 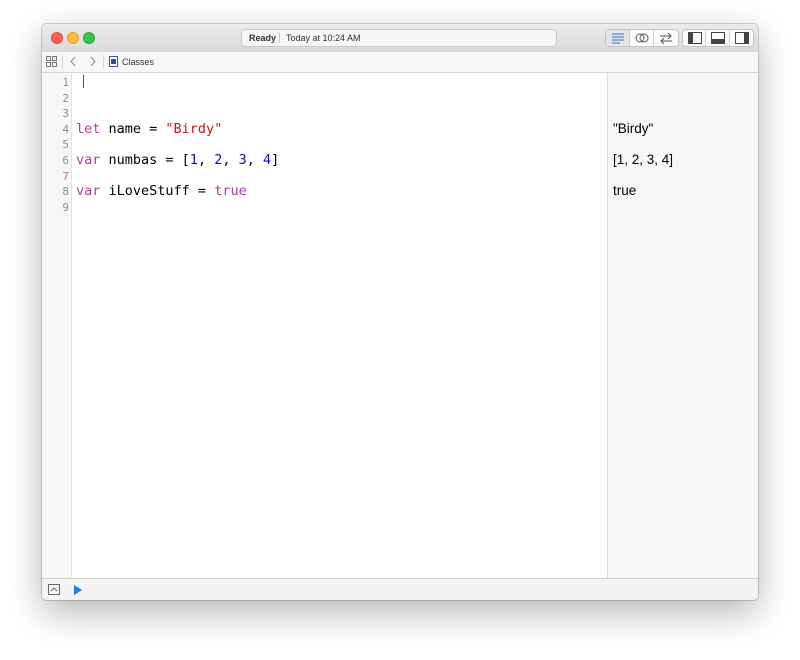 I want to click on editor-mode-control, so click(x=642, y=38).